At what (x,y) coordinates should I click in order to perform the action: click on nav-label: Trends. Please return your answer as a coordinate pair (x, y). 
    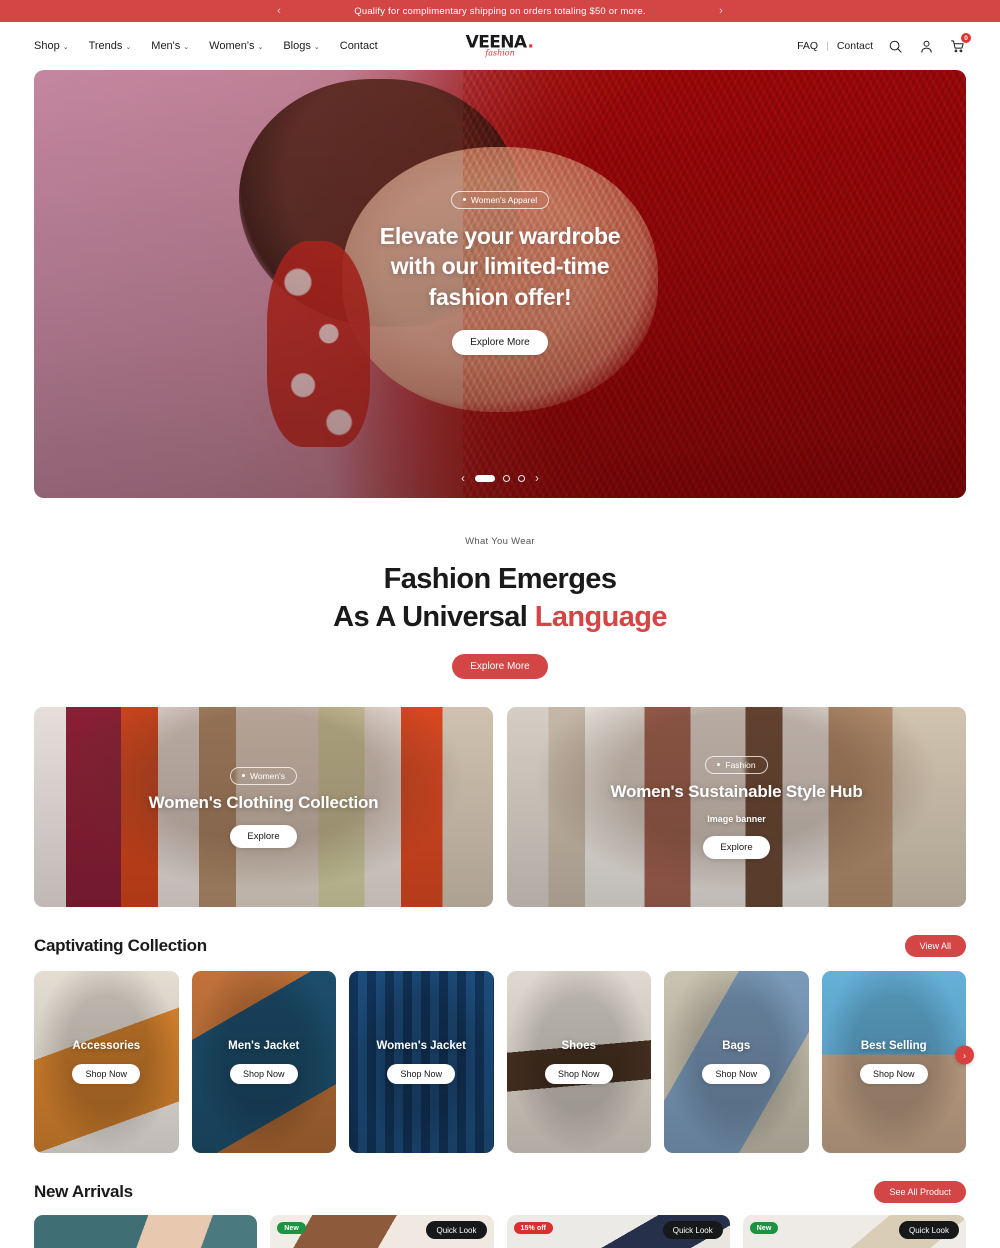
    Looking at the image, I should click on (105, 46).